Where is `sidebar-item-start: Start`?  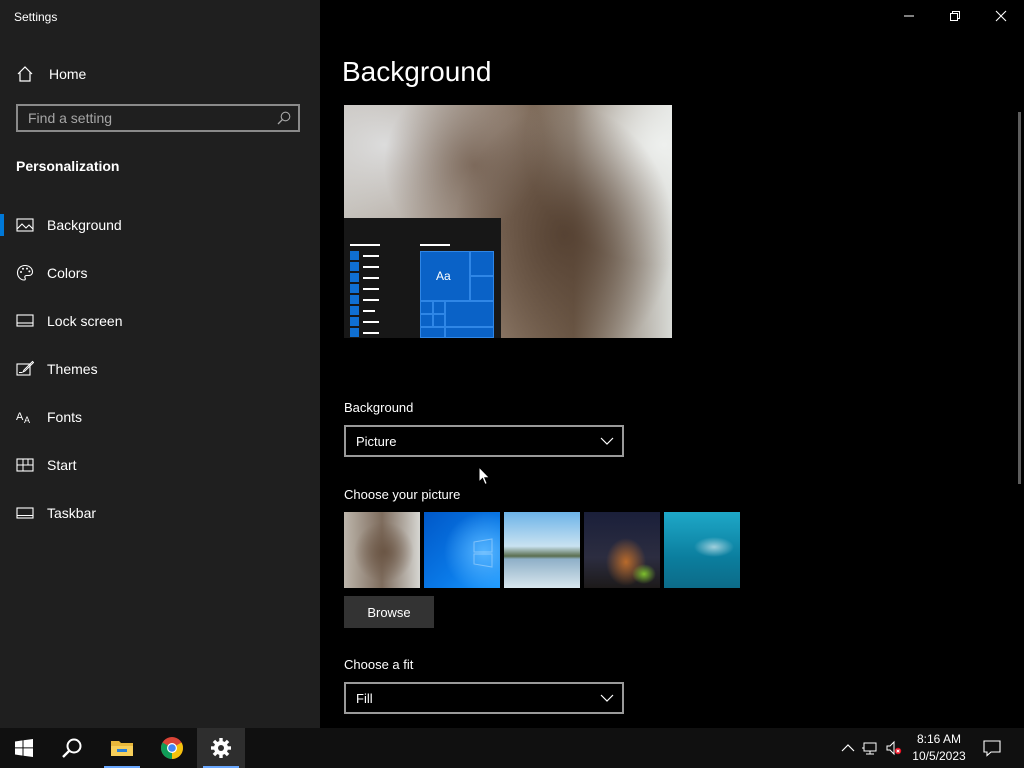
sidebar-item-start: Start is located at coordinates (160, 465).